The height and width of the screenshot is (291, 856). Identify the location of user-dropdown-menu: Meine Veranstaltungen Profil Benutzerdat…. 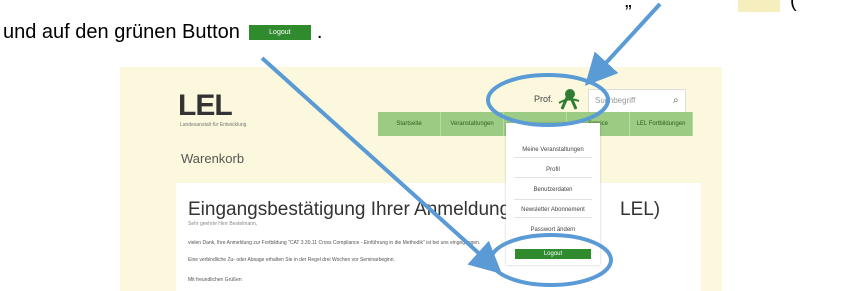
(553, 194).